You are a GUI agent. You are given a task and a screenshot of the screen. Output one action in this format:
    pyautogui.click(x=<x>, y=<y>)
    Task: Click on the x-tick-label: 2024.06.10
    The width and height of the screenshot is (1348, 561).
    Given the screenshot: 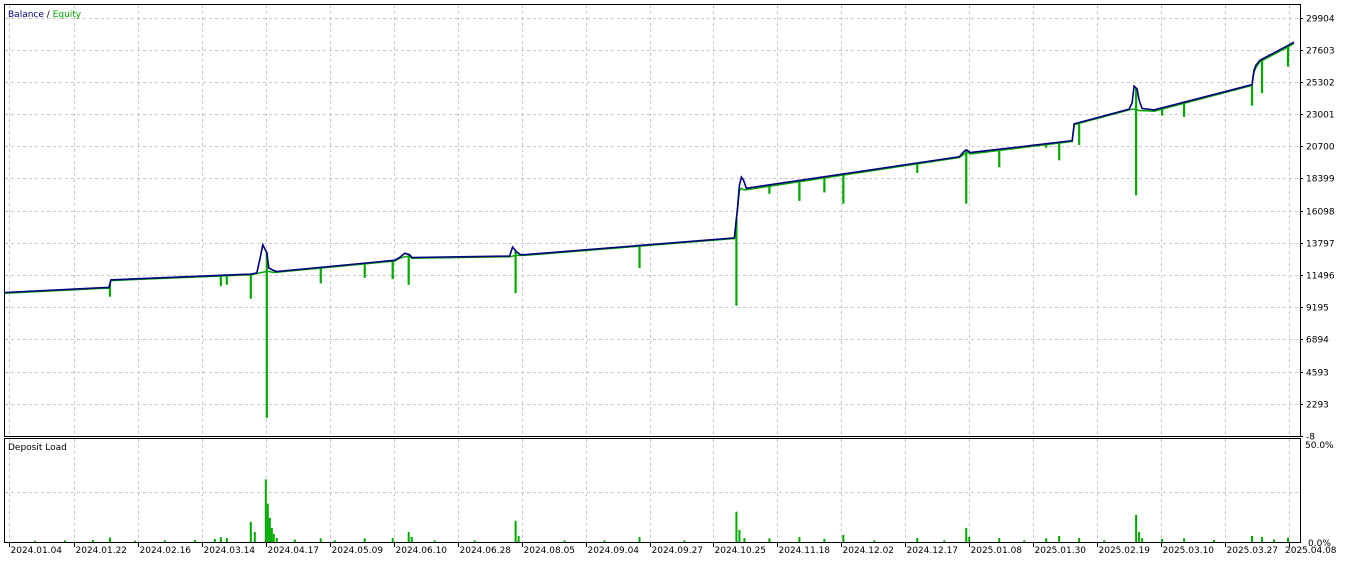 What is the action you would take?
    pyautogui.click(x=422, y=551)
    